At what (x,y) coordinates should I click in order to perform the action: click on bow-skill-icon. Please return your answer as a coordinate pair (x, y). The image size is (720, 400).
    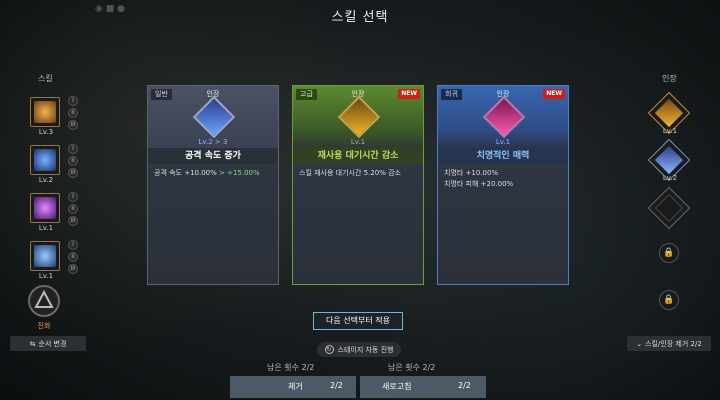
    Looking at the image, I should click on (45, 112).